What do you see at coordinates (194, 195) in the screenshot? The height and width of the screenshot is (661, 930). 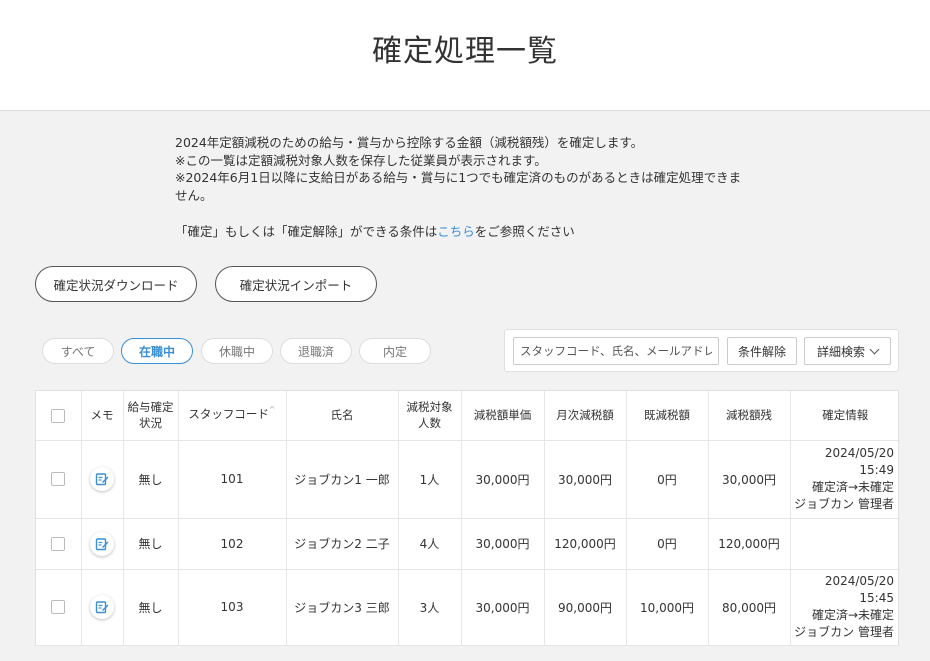 I see `description-line: せん。` at bounding box center [194, 195].